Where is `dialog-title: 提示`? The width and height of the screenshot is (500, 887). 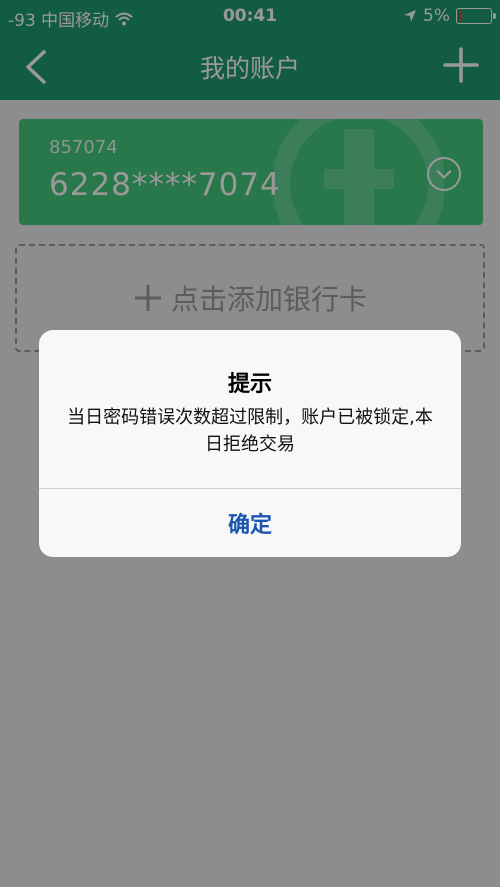
dialog-title: 提示 is located at coordinates (249, 384).